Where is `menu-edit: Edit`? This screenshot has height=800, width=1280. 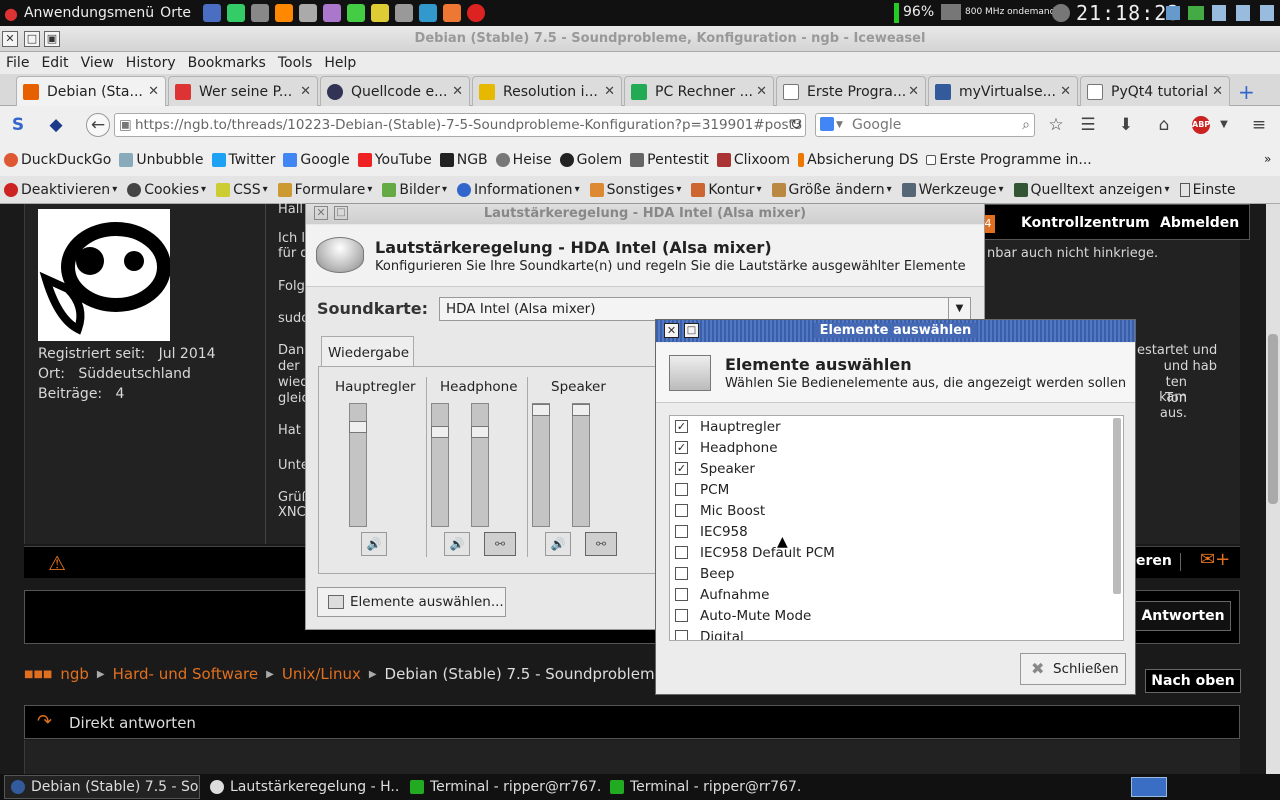 menu-edit: Edit is located at coordinates (54, 63).